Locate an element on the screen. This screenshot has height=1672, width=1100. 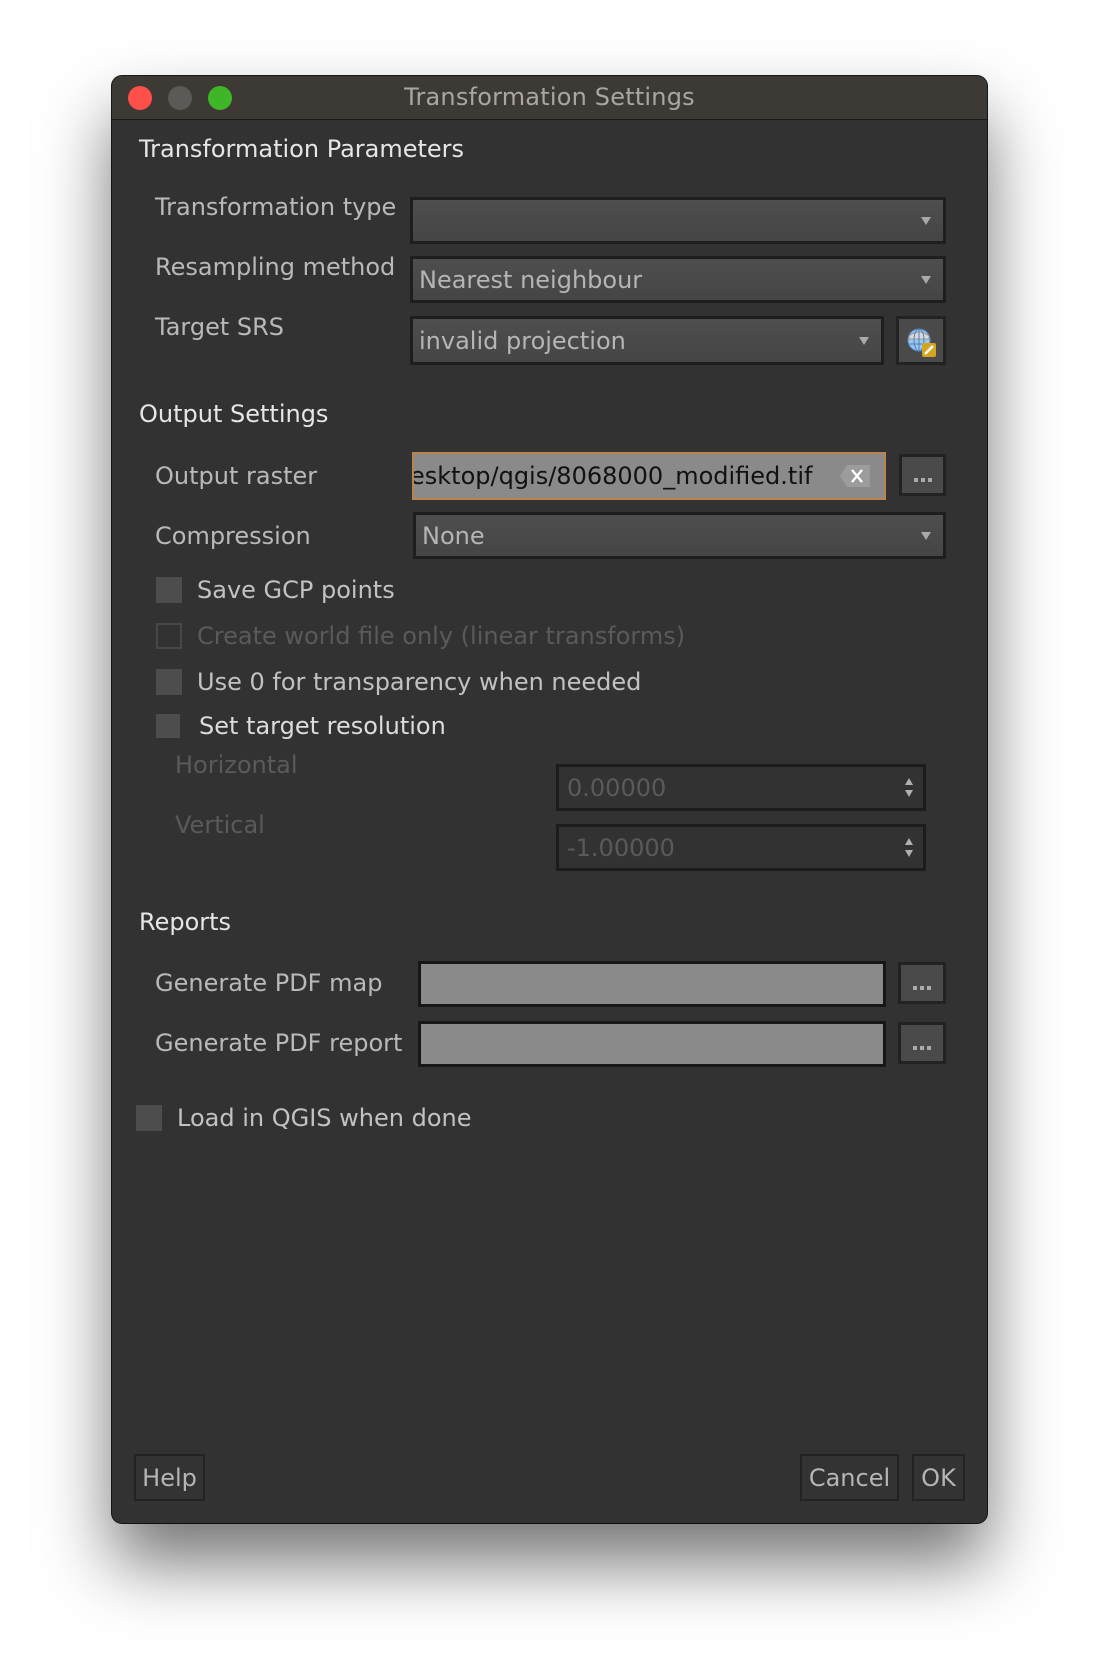
save-gcp-points-label: Save GCP points is located at coordinates (296, 590).